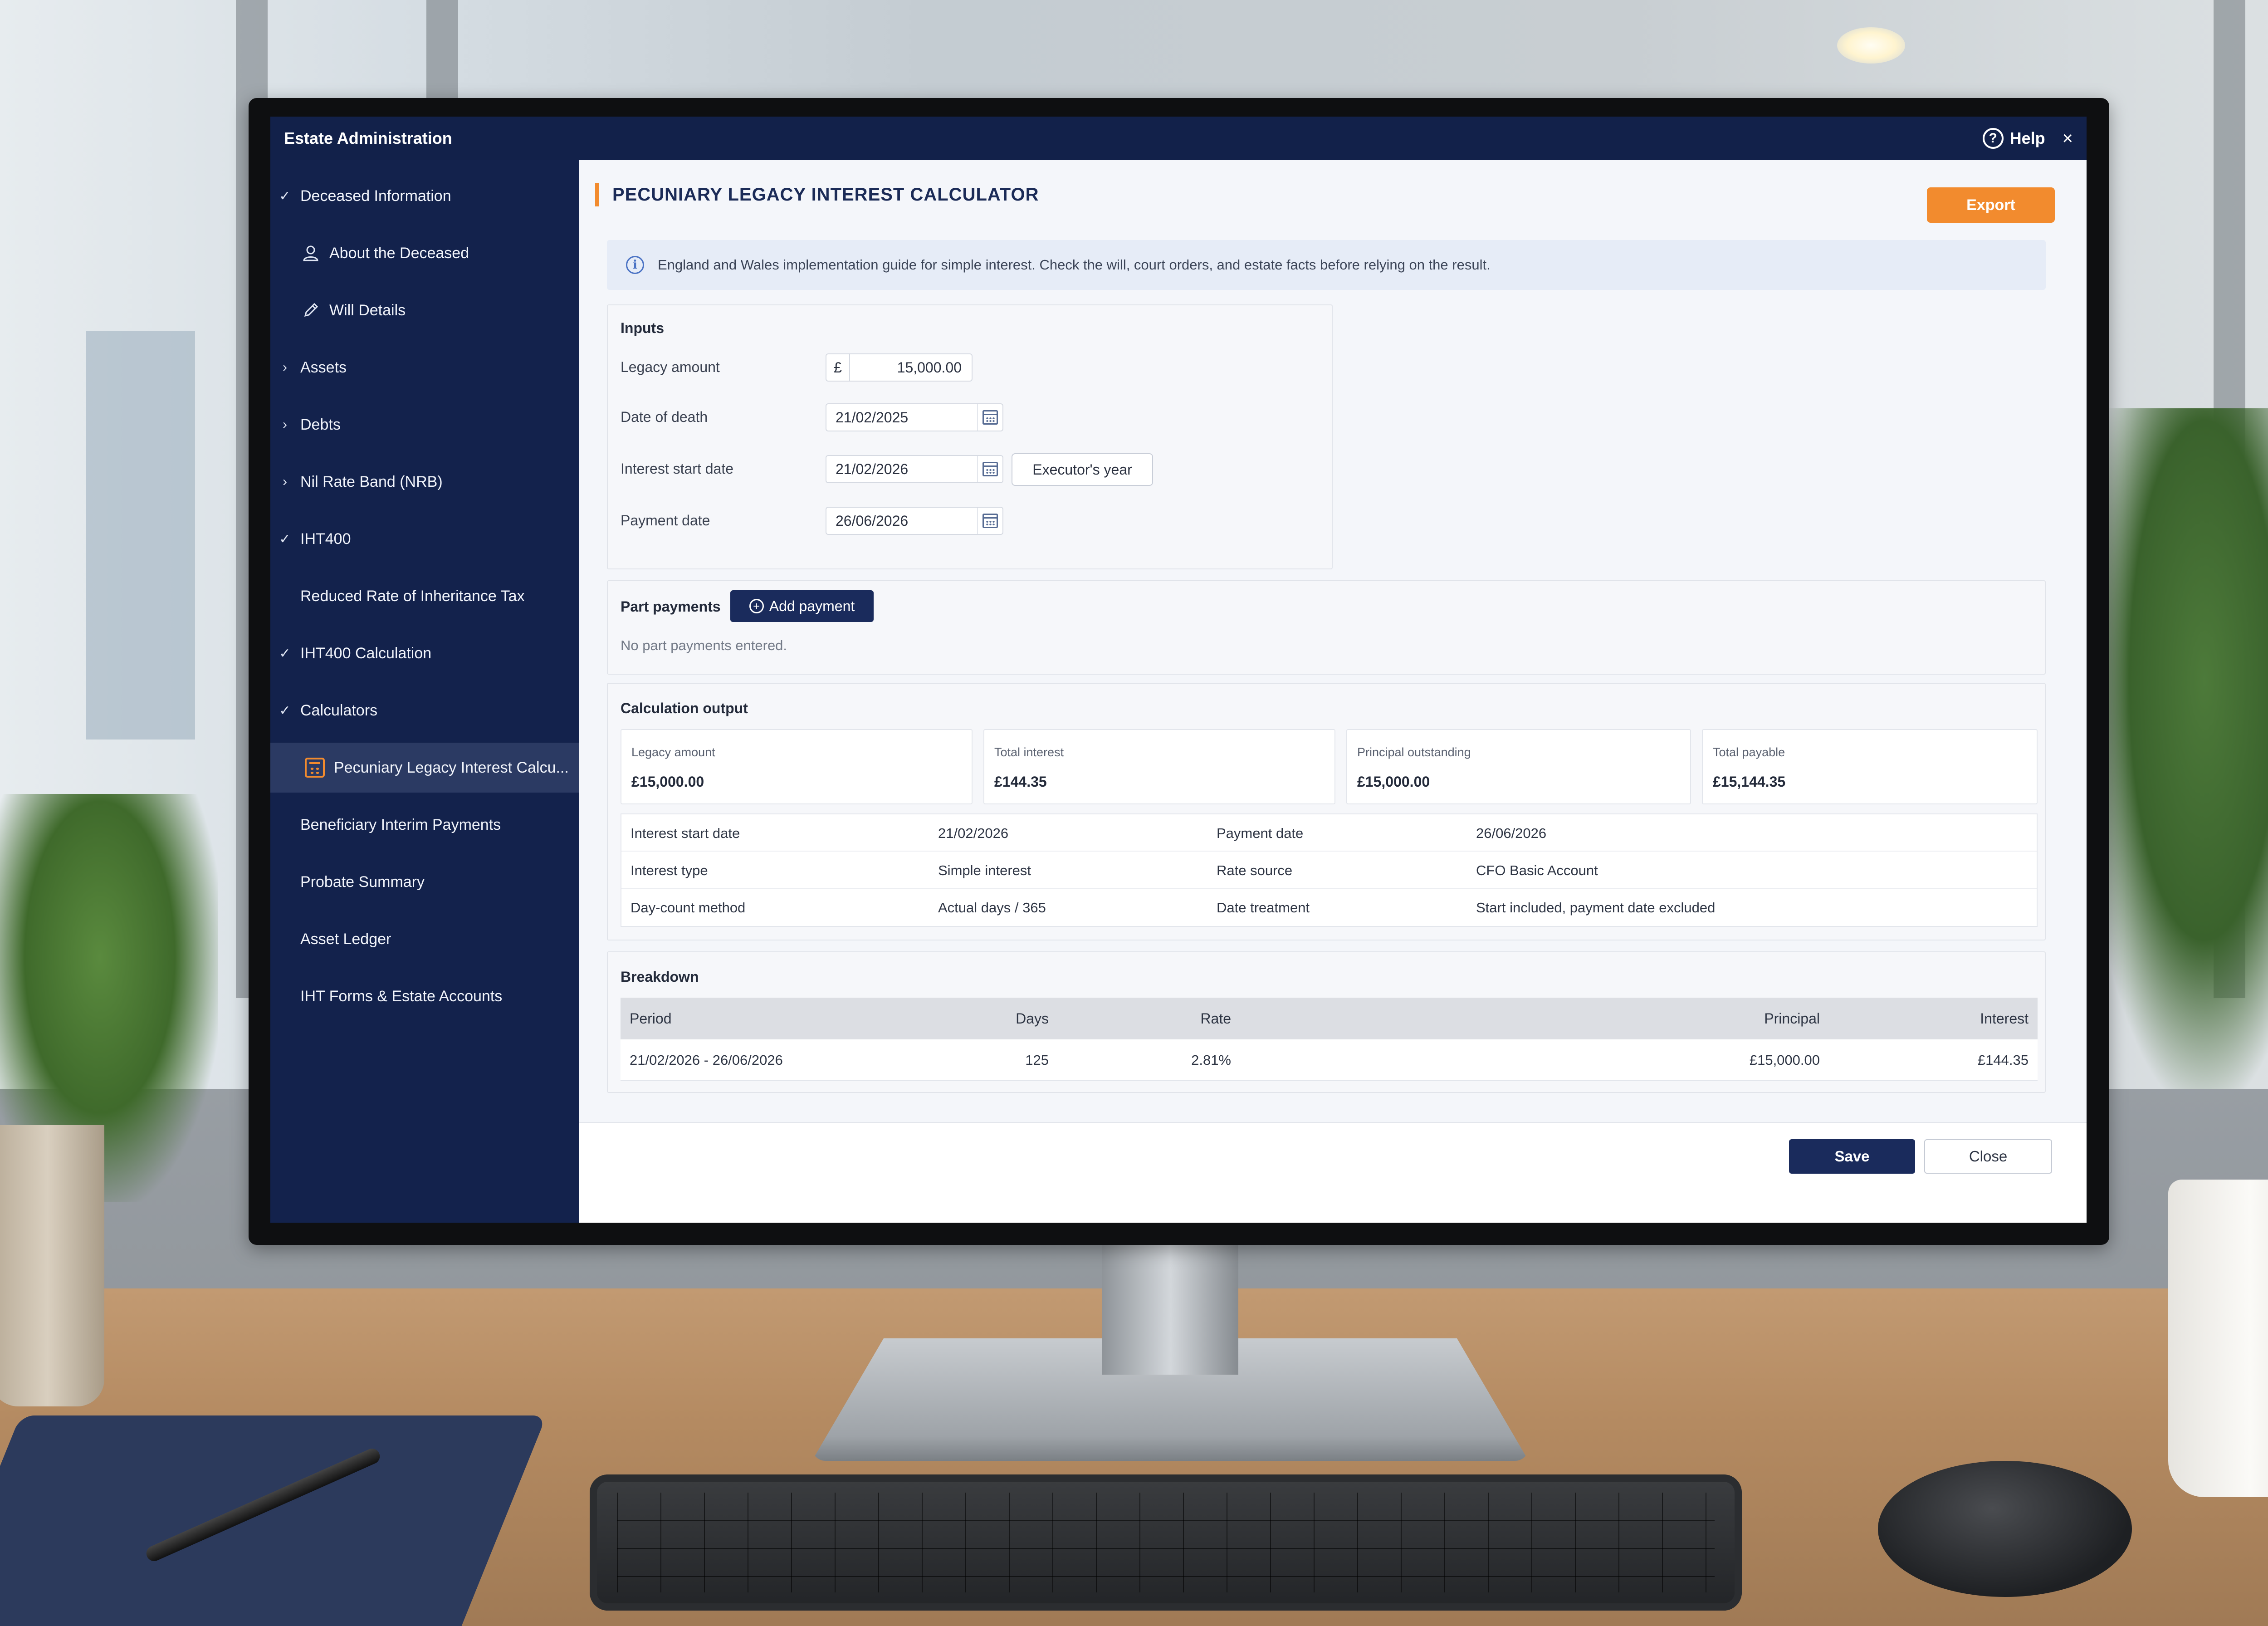 This screenshot has height=1626, width=2268. What do you see at coordinates (873, 468) in the screenshot?
I see `interest-start-date-value: 21/02/2026` at bounding box center [873, 468].